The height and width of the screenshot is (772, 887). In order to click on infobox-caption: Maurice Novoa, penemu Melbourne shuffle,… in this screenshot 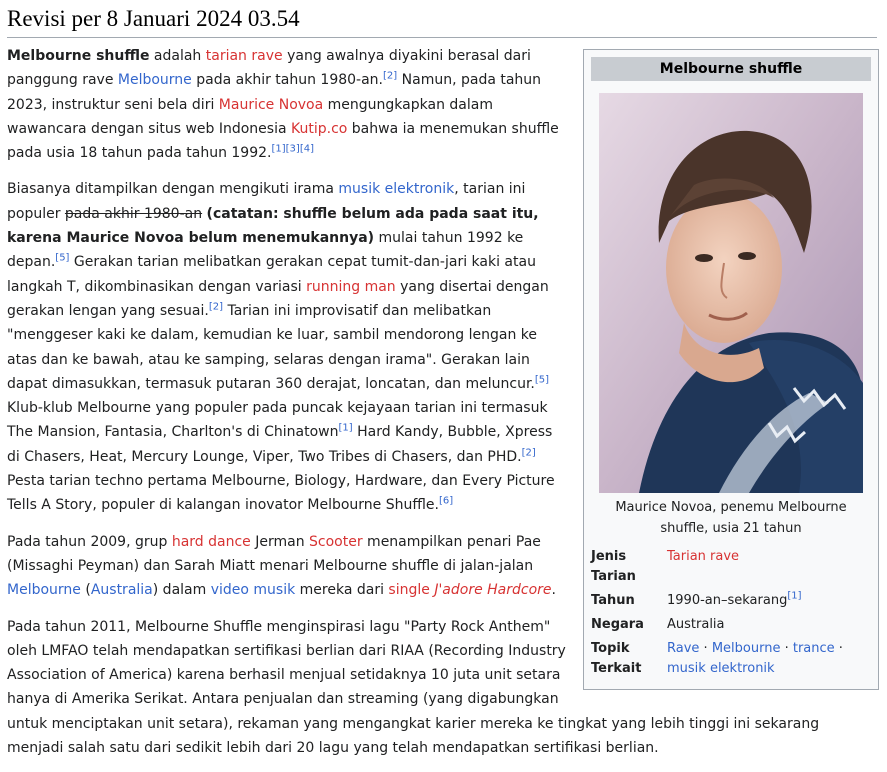, I will do `click(731, 518)`.